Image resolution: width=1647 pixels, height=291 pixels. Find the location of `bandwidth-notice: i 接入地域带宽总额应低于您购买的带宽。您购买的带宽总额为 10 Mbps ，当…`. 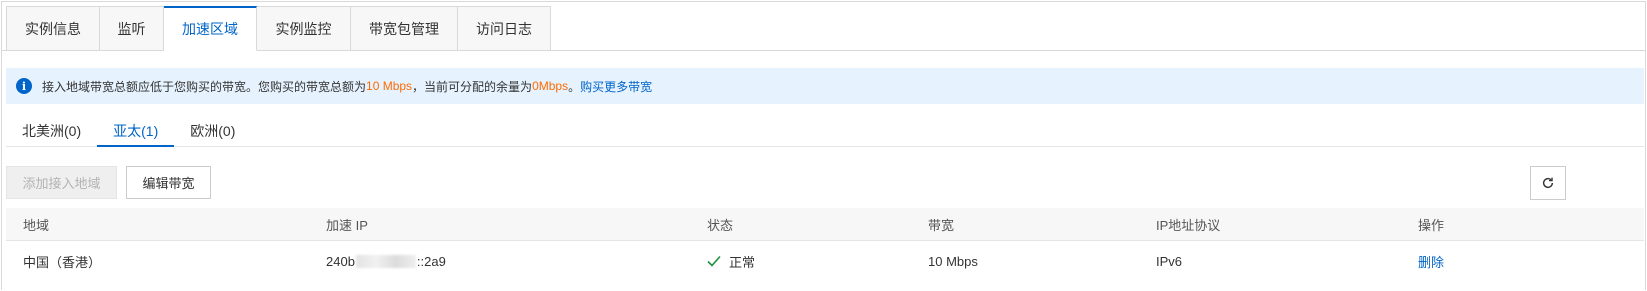

bandwidth-notice: i 接入地域带宽总额应低于您购买的带宽。您购买的带宽总额为 10 Mbps ，当… is located at coordinates (825, 86).